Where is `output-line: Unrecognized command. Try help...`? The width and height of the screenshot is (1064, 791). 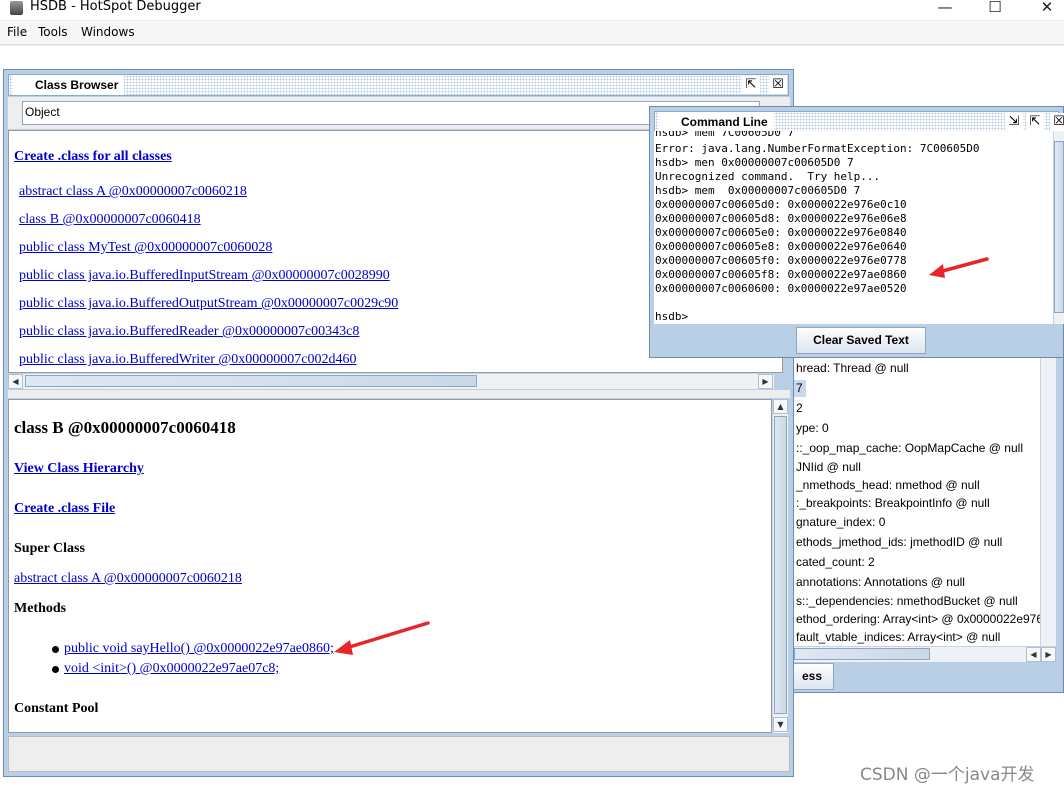 output-line: Unrecognized command. Try help... is located at coordinates (768, 176).